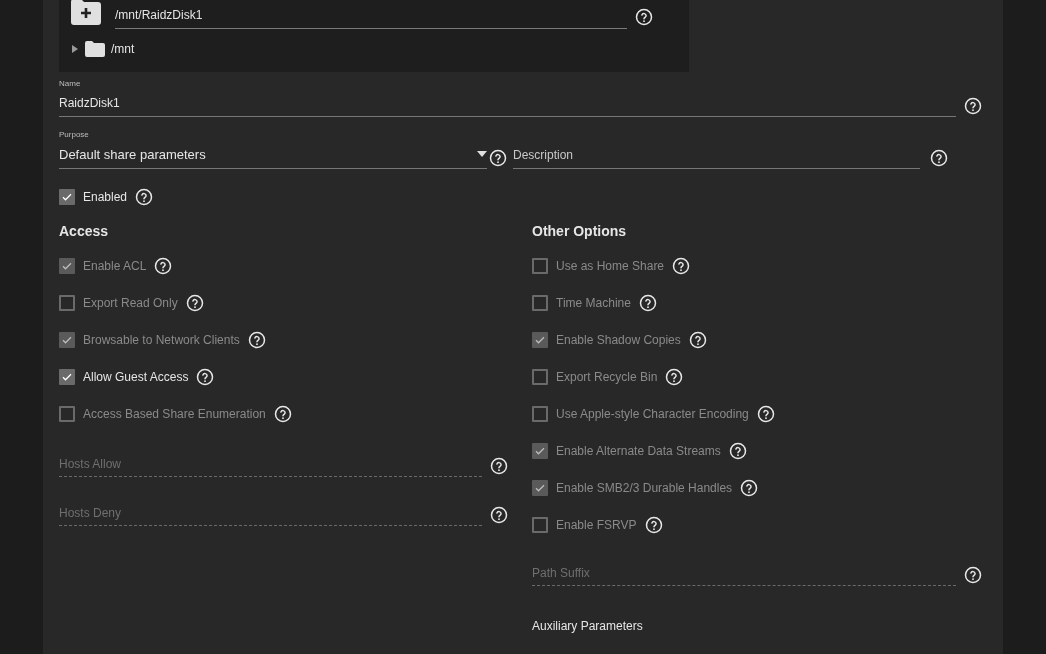 The image size is (1046, 654). Describe the element at coordinates (84, 231) in the screenshot. I see `section-heading: Access` at that location.